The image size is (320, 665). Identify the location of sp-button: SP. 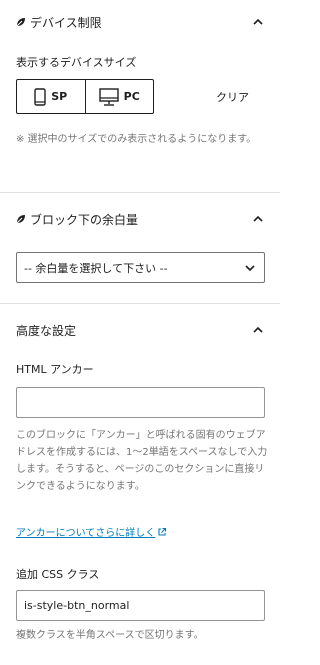
(51, 96).